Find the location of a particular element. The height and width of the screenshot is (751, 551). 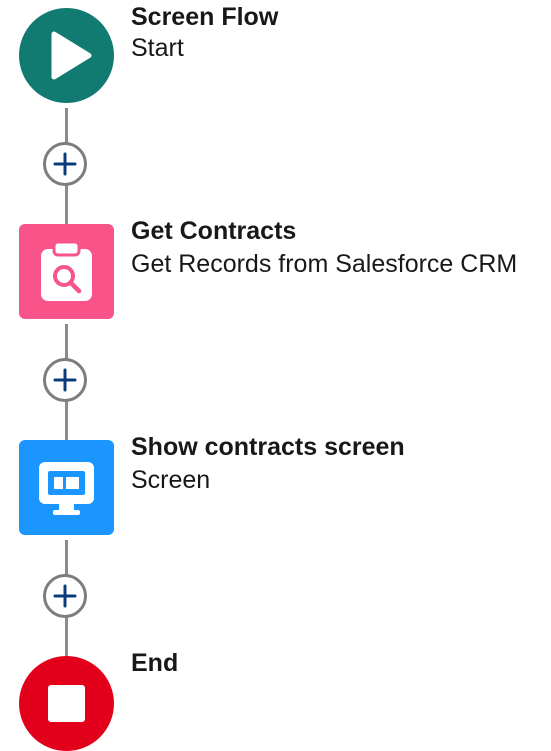

start-node-subtitle: Start is located at coordinates (157, 48).